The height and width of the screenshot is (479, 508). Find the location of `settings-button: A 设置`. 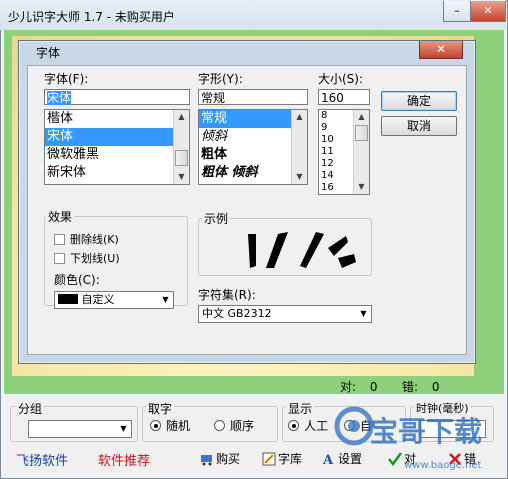

settings-button: A 设置 is located at coordinates (342, 459).